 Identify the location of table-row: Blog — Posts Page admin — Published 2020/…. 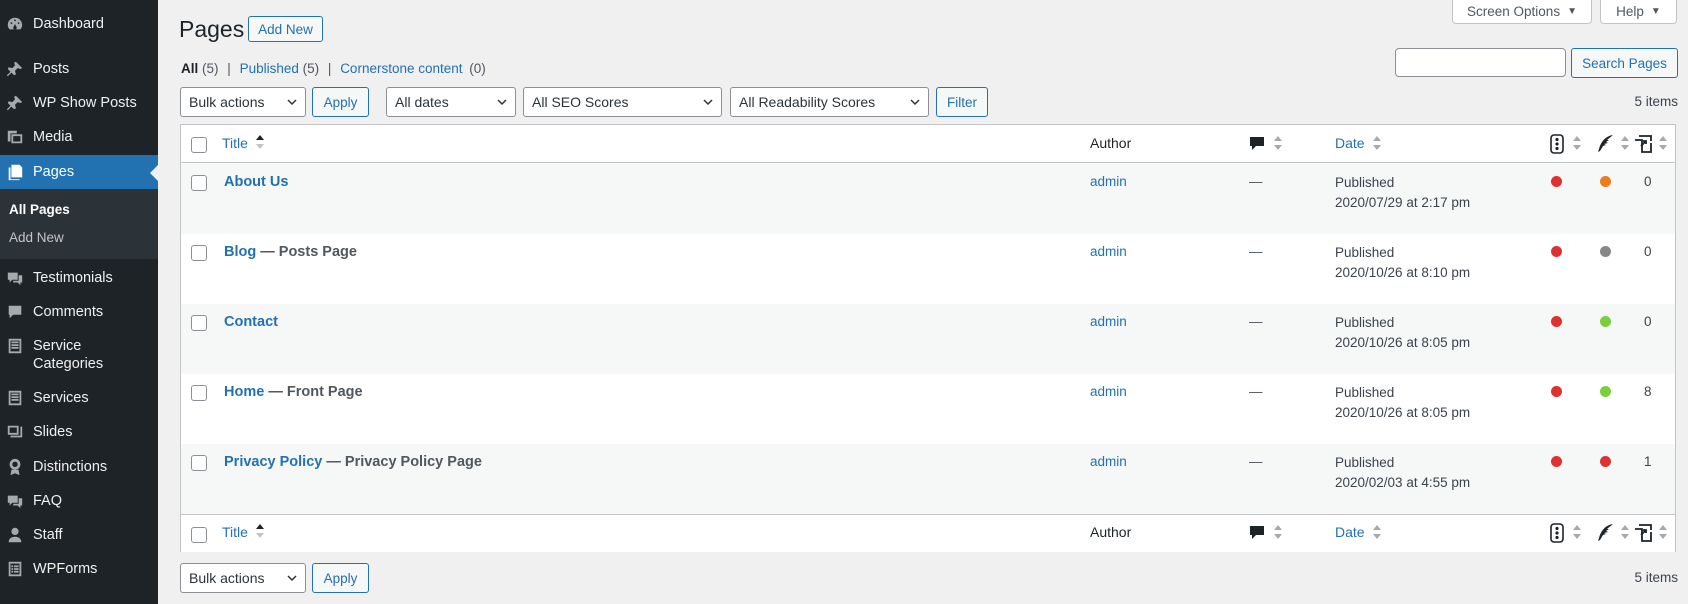
(928, 269).